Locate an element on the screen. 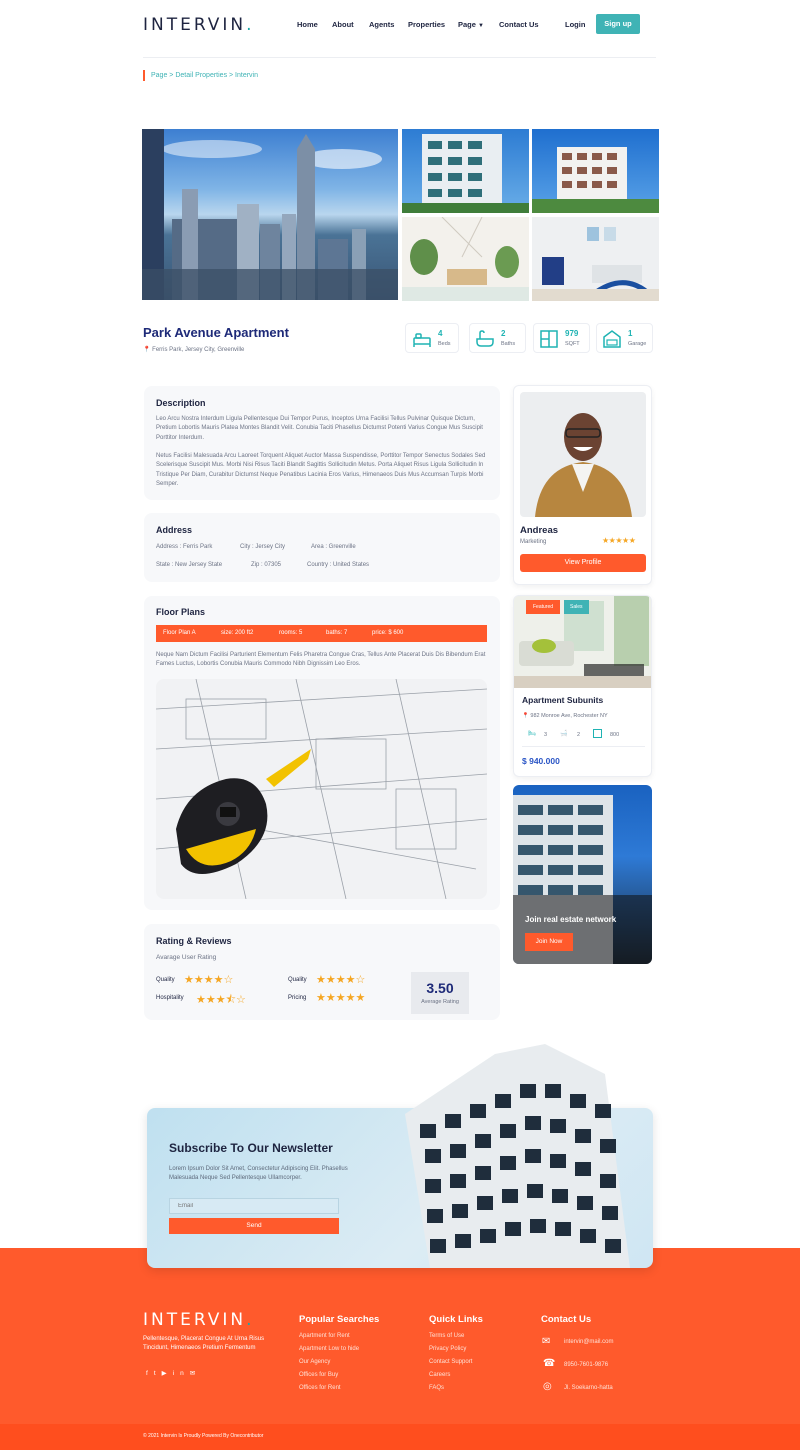 This screenshot has height=1450, width=800. average-rating-box: 3.50 Average Rating is located at coordinates (440, 993).